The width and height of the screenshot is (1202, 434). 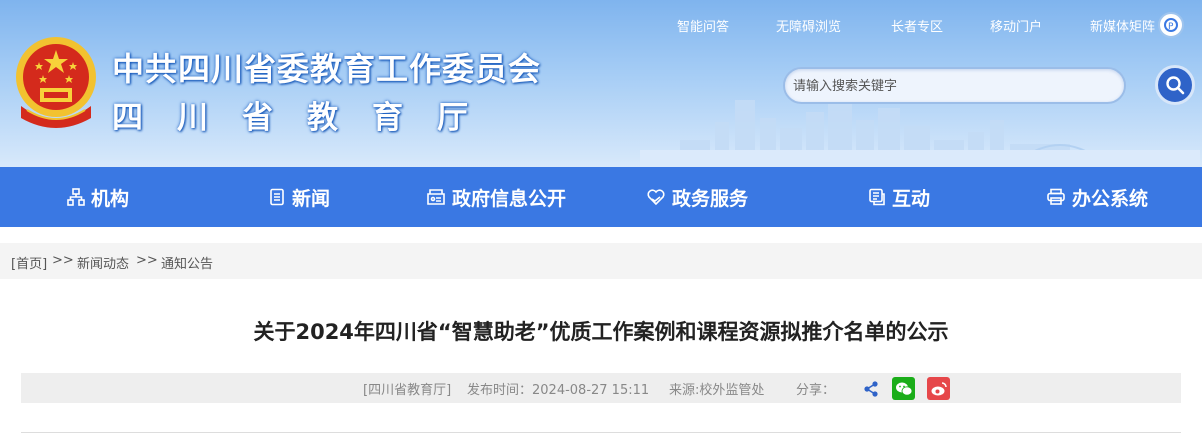 I want to click on breadcrumb: [首页] >> 新闻动态 >> 通知公告, so click(x=601, y=261).